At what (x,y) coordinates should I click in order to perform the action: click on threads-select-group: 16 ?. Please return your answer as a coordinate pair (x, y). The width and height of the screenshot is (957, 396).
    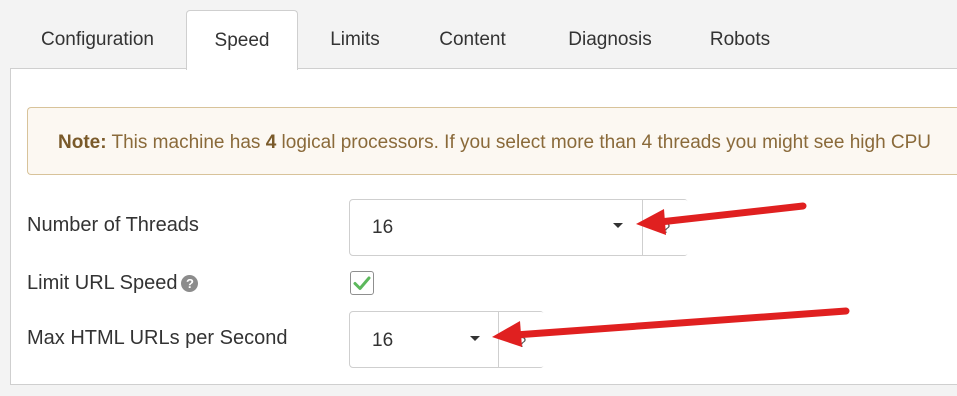
    Looking at the image, I should click on (519, 227).